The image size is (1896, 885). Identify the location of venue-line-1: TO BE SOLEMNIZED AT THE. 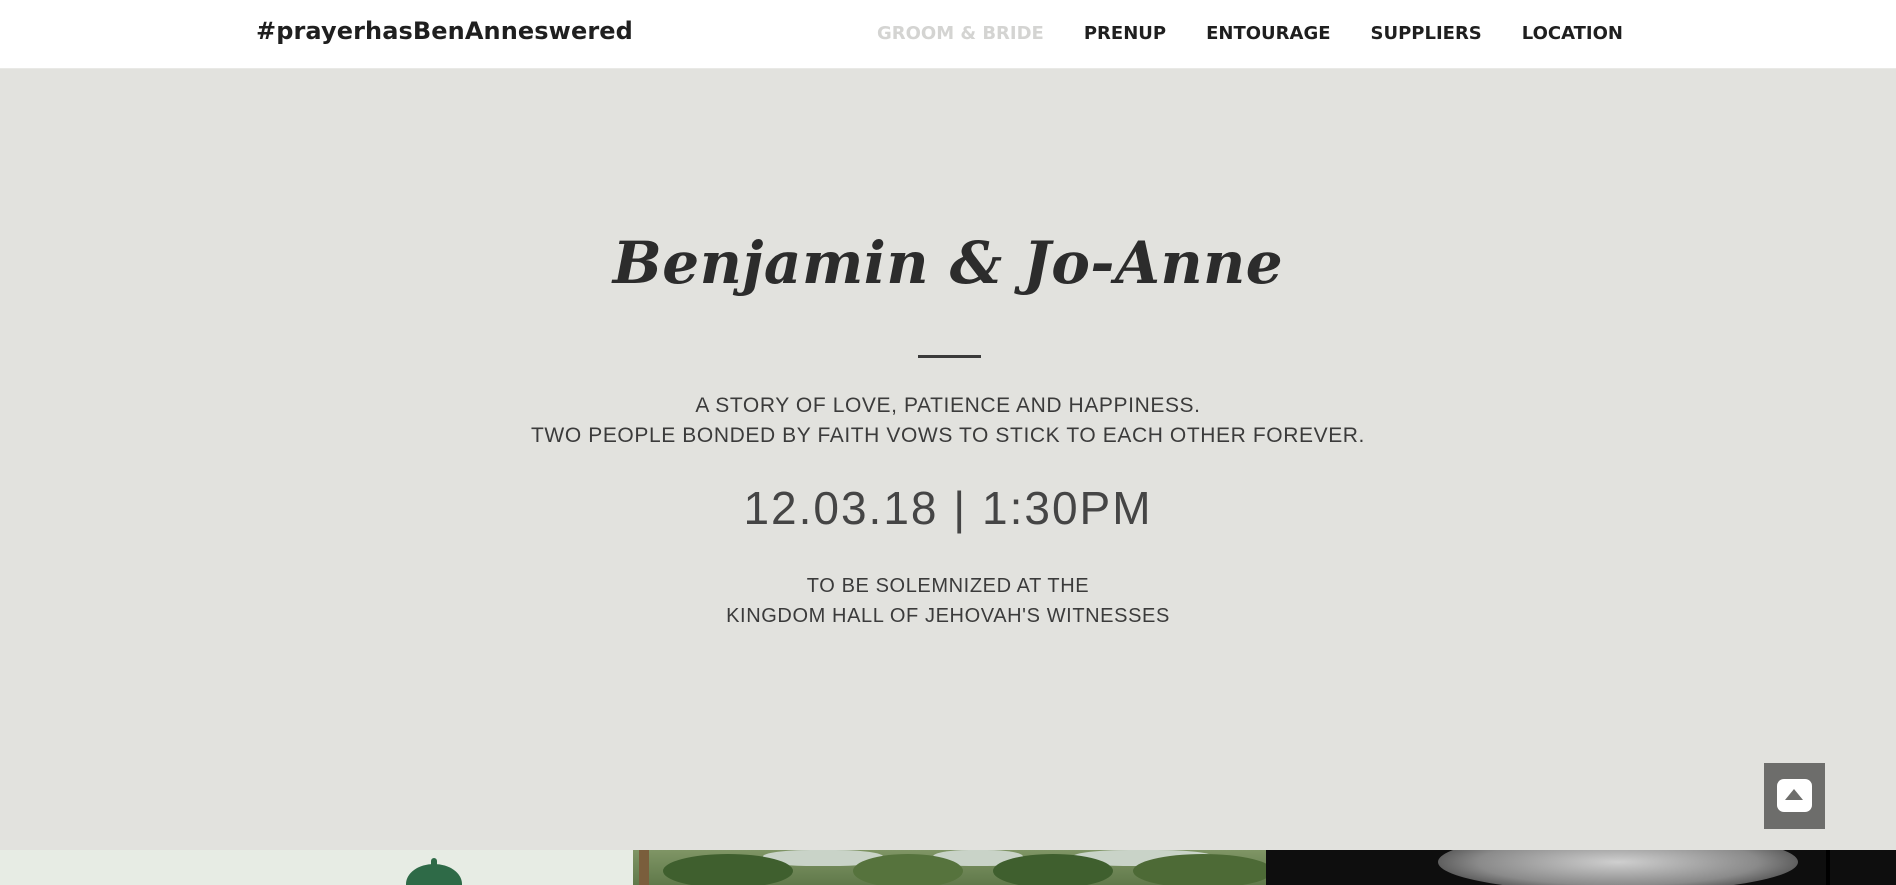
(948, 586).